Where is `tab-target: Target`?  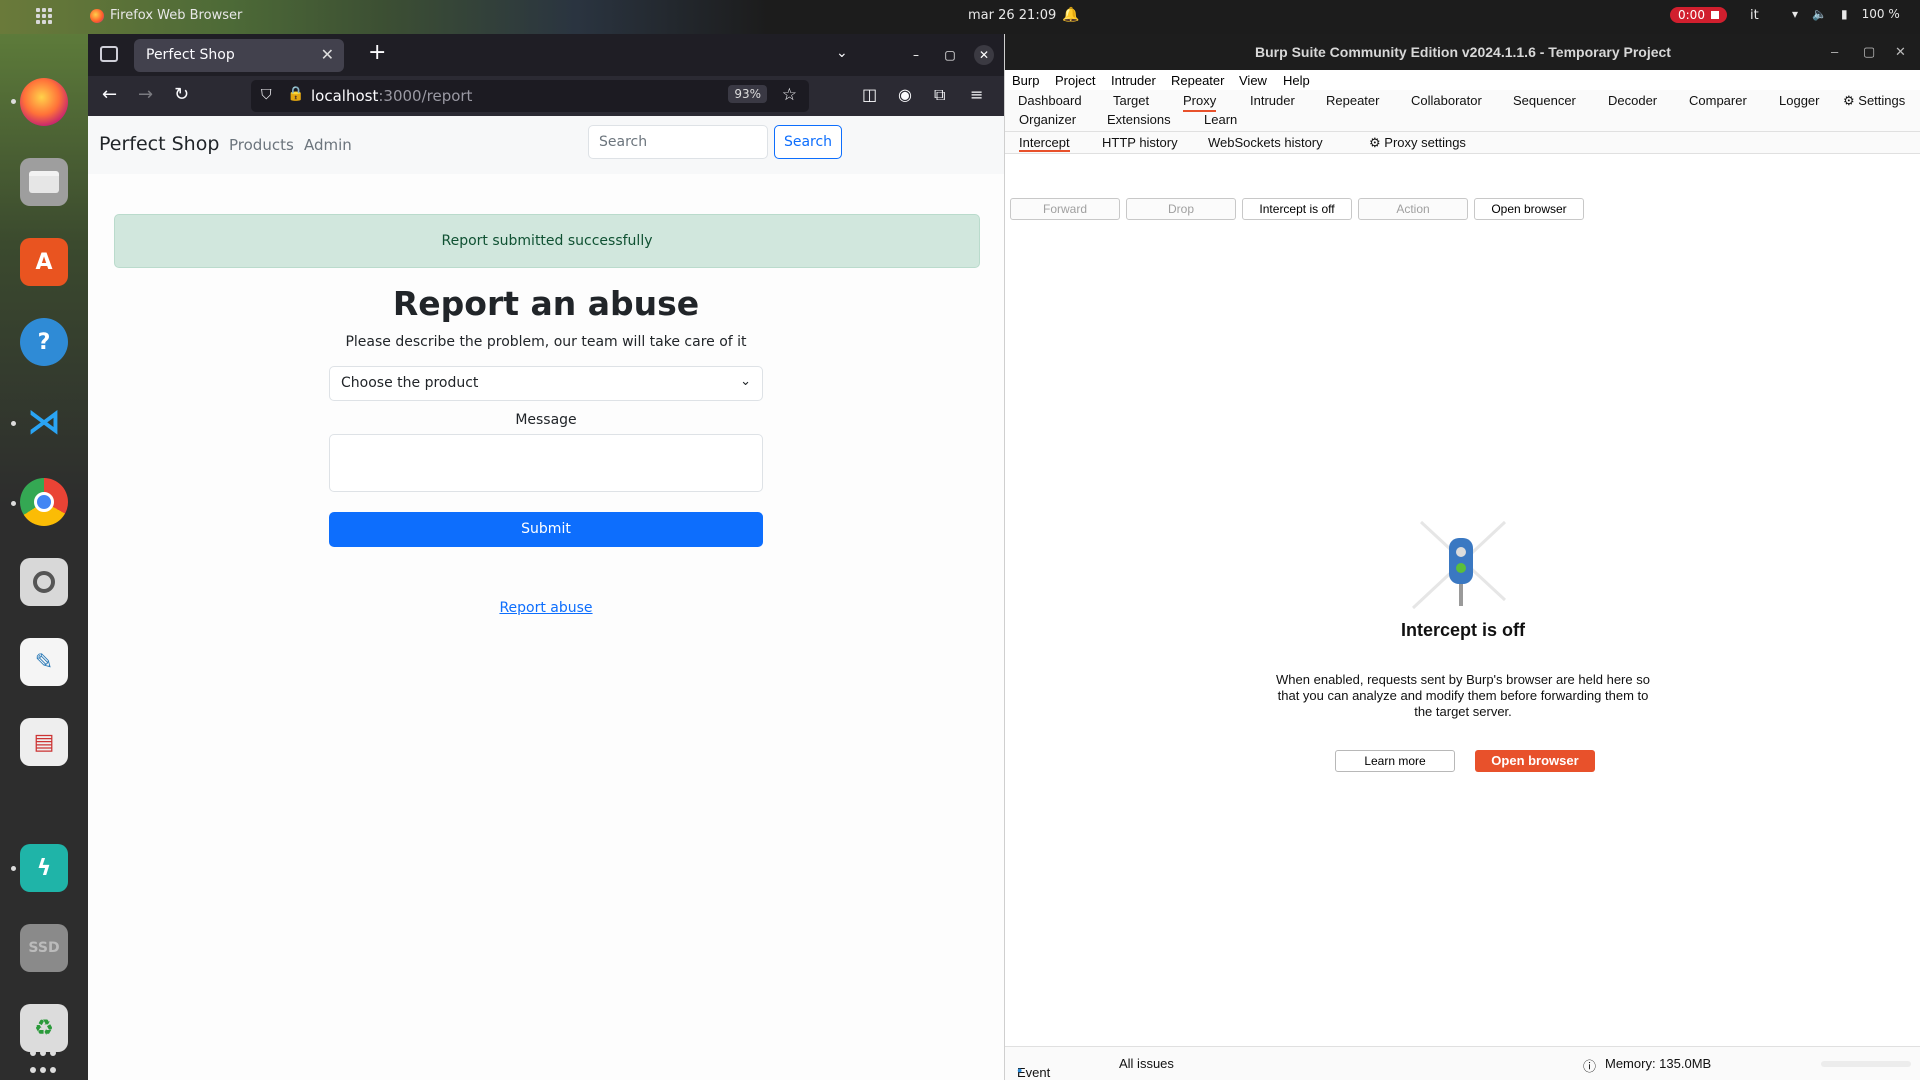
tab-target: Target is located at coordinates (1131, 100).